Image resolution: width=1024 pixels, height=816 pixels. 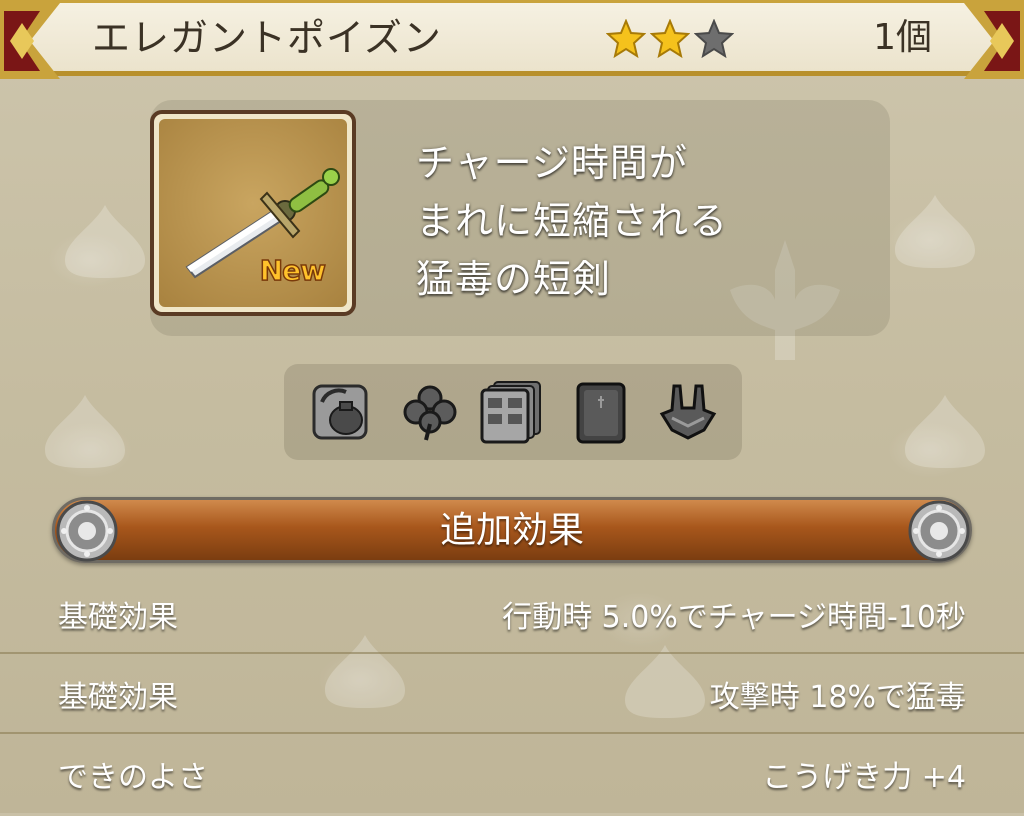 I want to click on effect-label: できのよさ, so click(x=133, y=777).